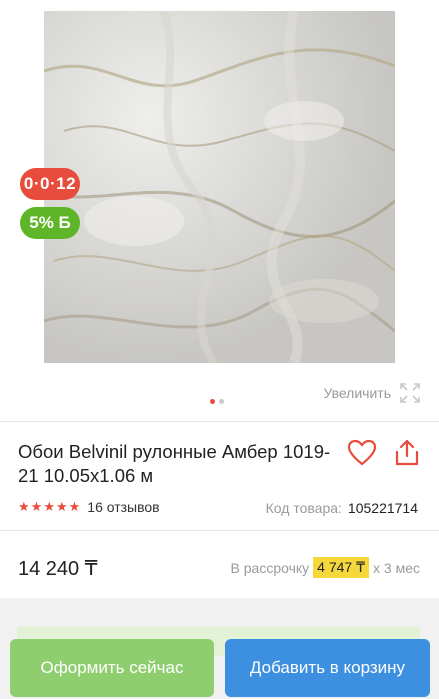  I want to click on installment-suffix: х 3 мес, so click(396, 567).